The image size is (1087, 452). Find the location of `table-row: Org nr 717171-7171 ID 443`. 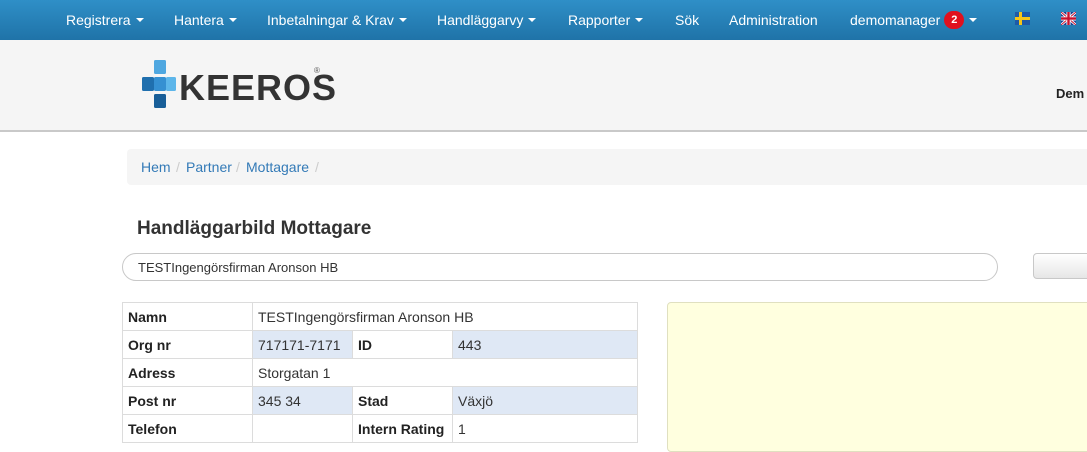

table-row: Org nr 717171-7171 ID 443 is located at coordinates (380, 344).